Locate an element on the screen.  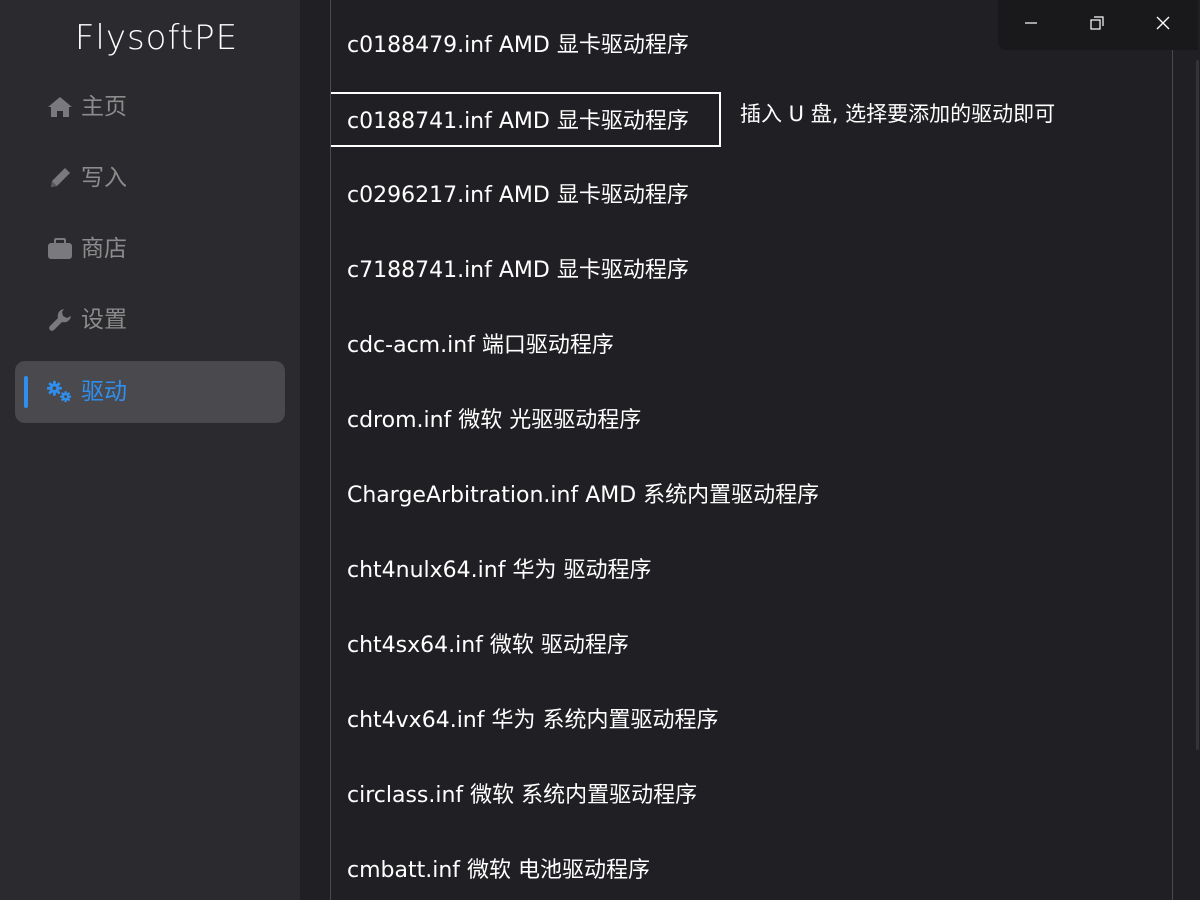
app-title: FlysoftPE is located at coordinates (156, 38).